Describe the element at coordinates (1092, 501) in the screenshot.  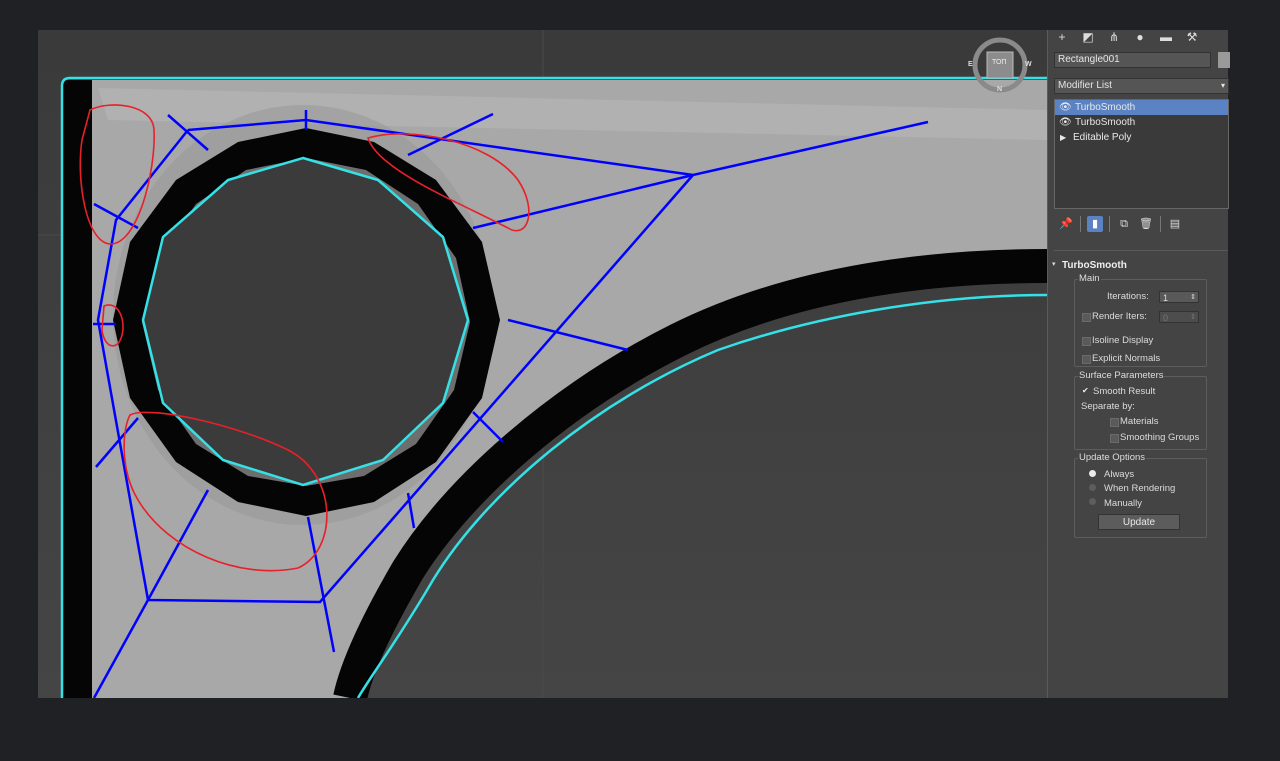
I see `manually-radio` at that location.